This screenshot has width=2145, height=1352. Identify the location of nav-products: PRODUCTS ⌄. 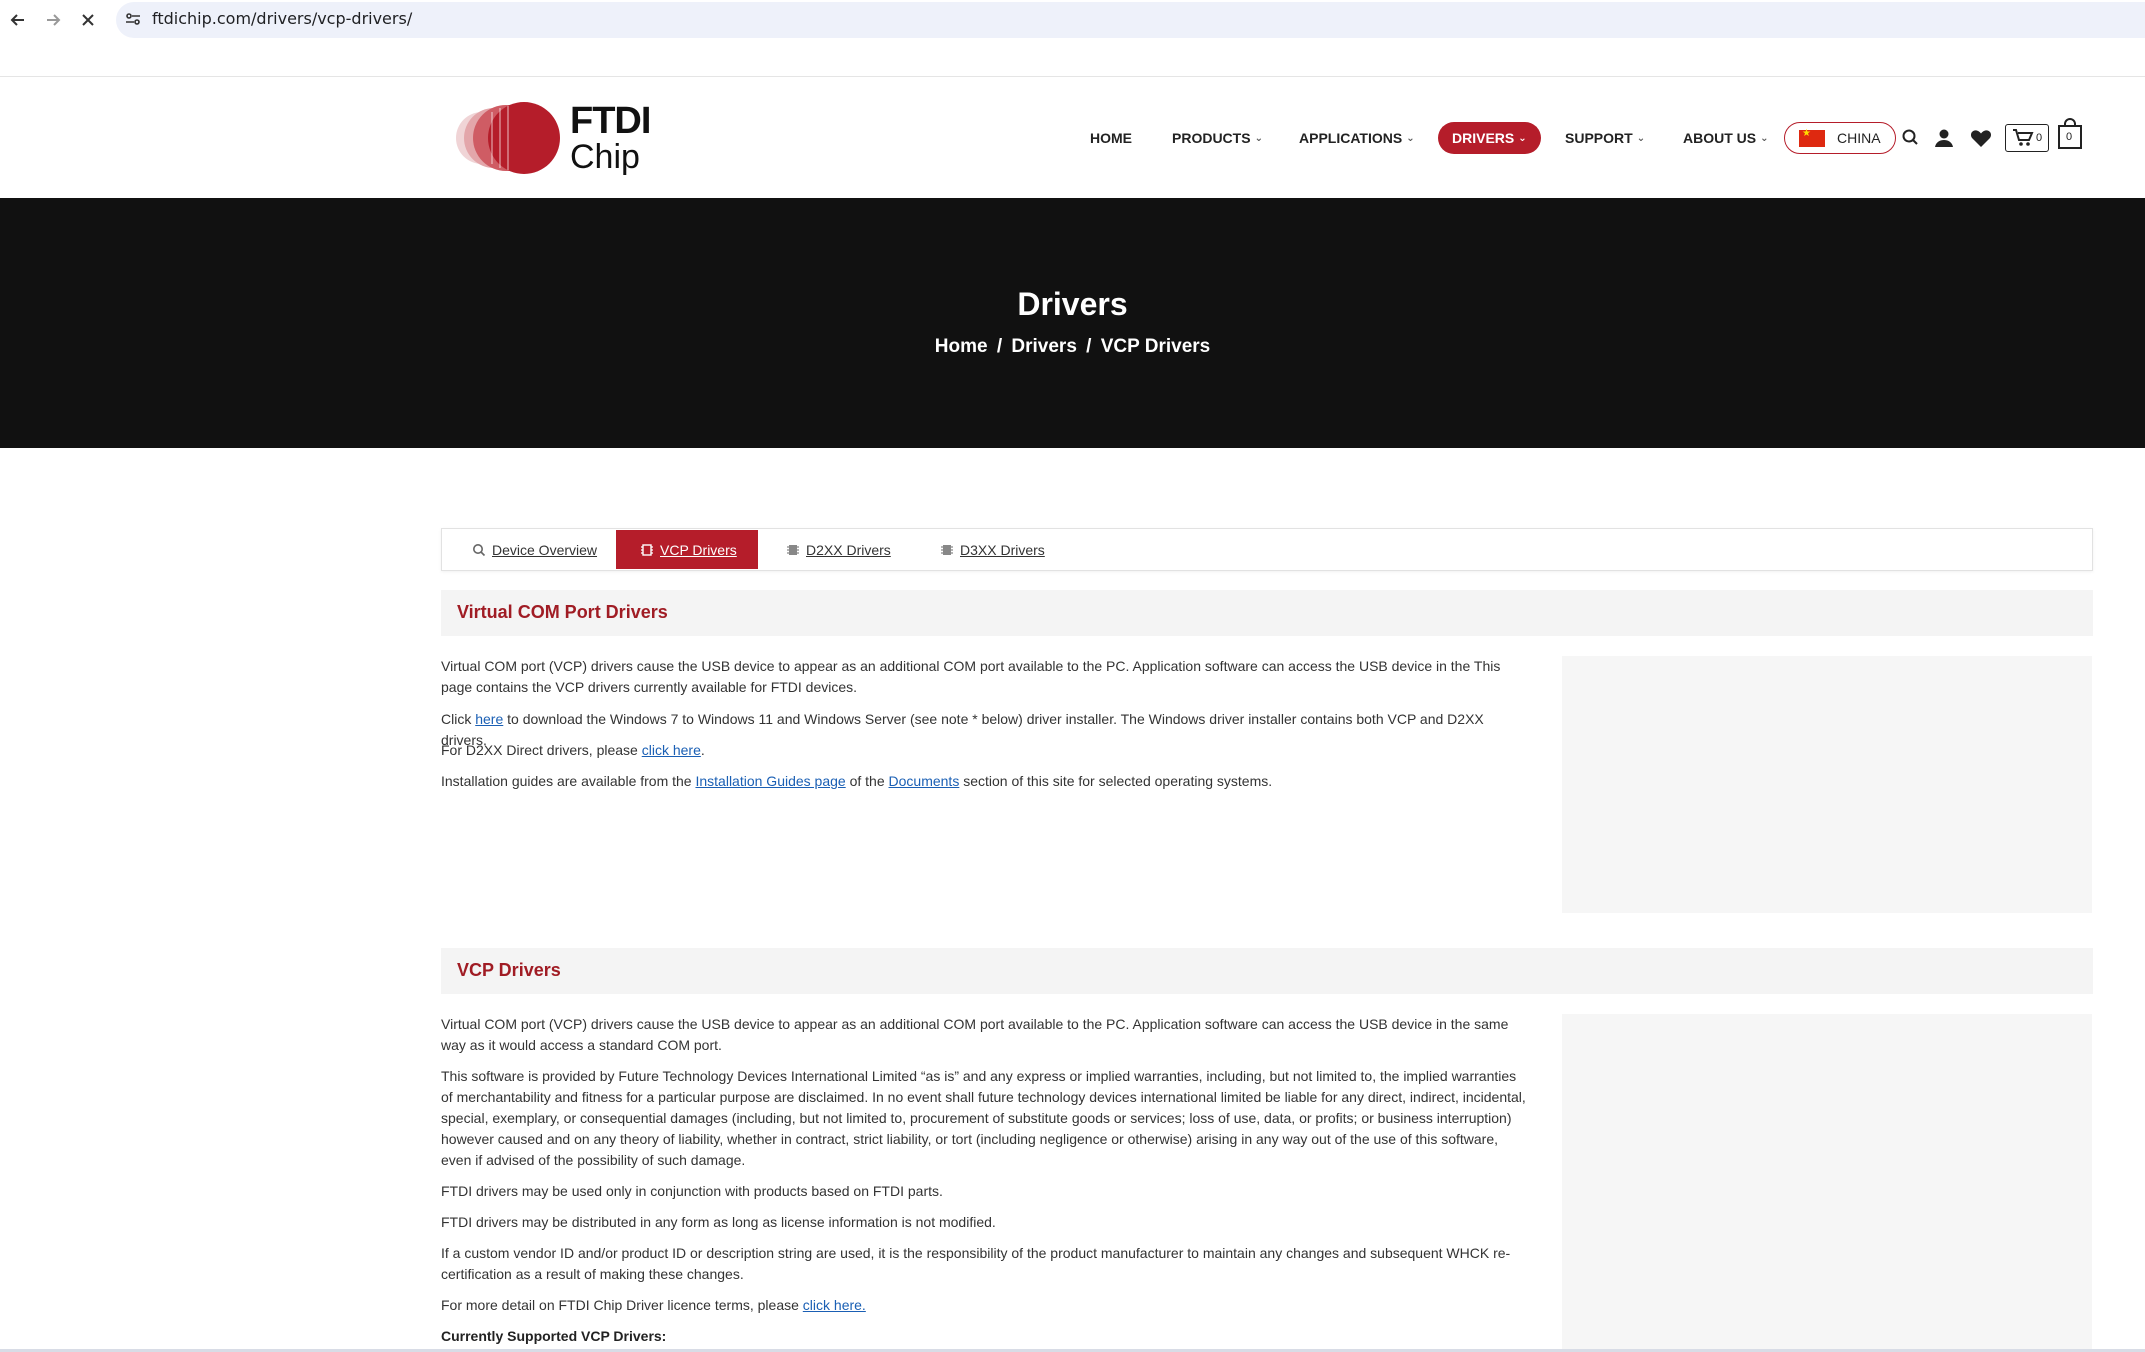
(1217, 138).